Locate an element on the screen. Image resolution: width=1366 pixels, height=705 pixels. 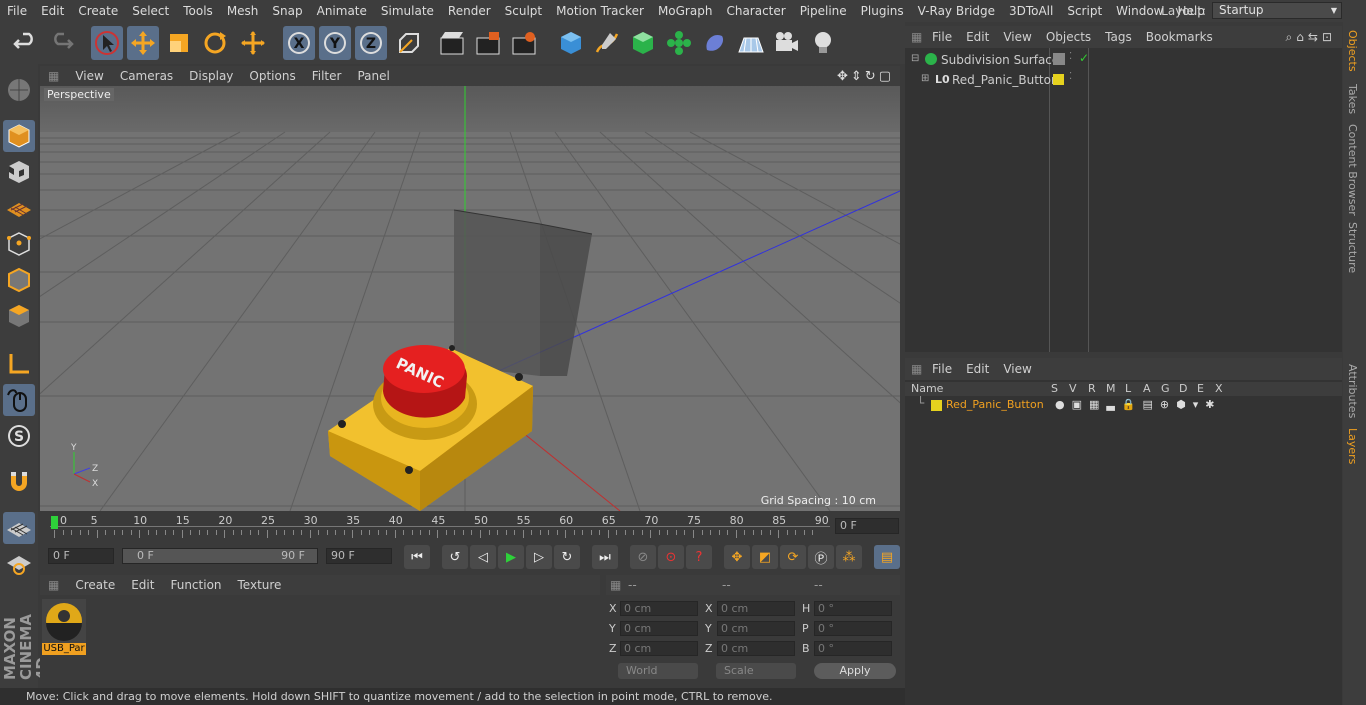
snapping-icon: S is located at coordinates (19, 436).